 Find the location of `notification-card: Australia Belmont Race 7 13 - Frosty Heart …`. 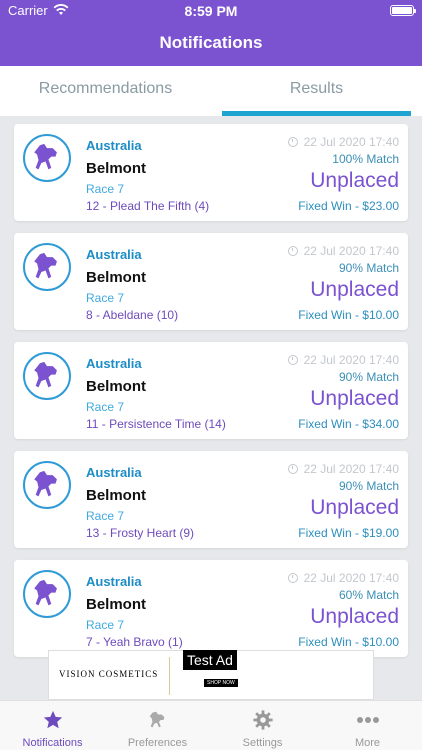

notification-card: Australia Belmont Race 7 13 - Frosty Heart … is located at coordinates (211, 499).